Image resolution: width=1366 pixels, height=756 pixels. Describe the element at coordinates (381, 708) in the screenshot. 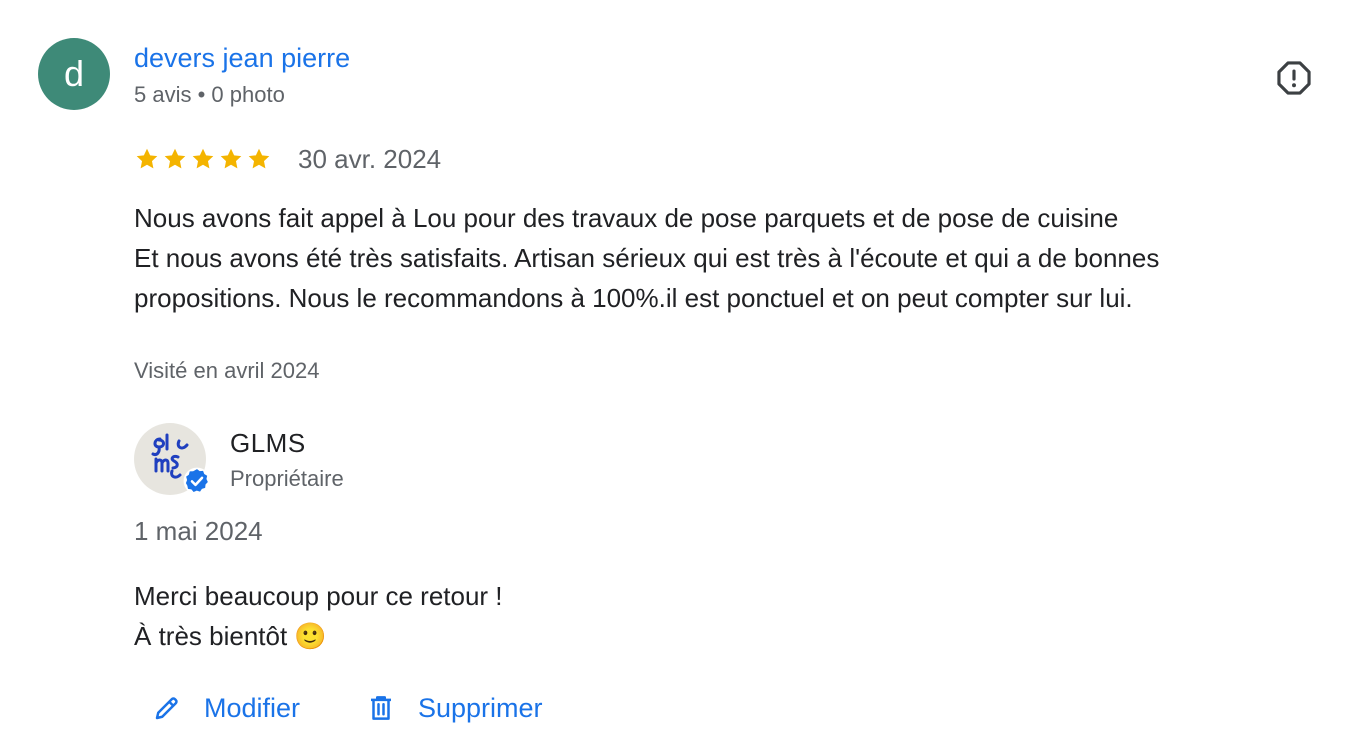

I see `trash-icon` at that location.